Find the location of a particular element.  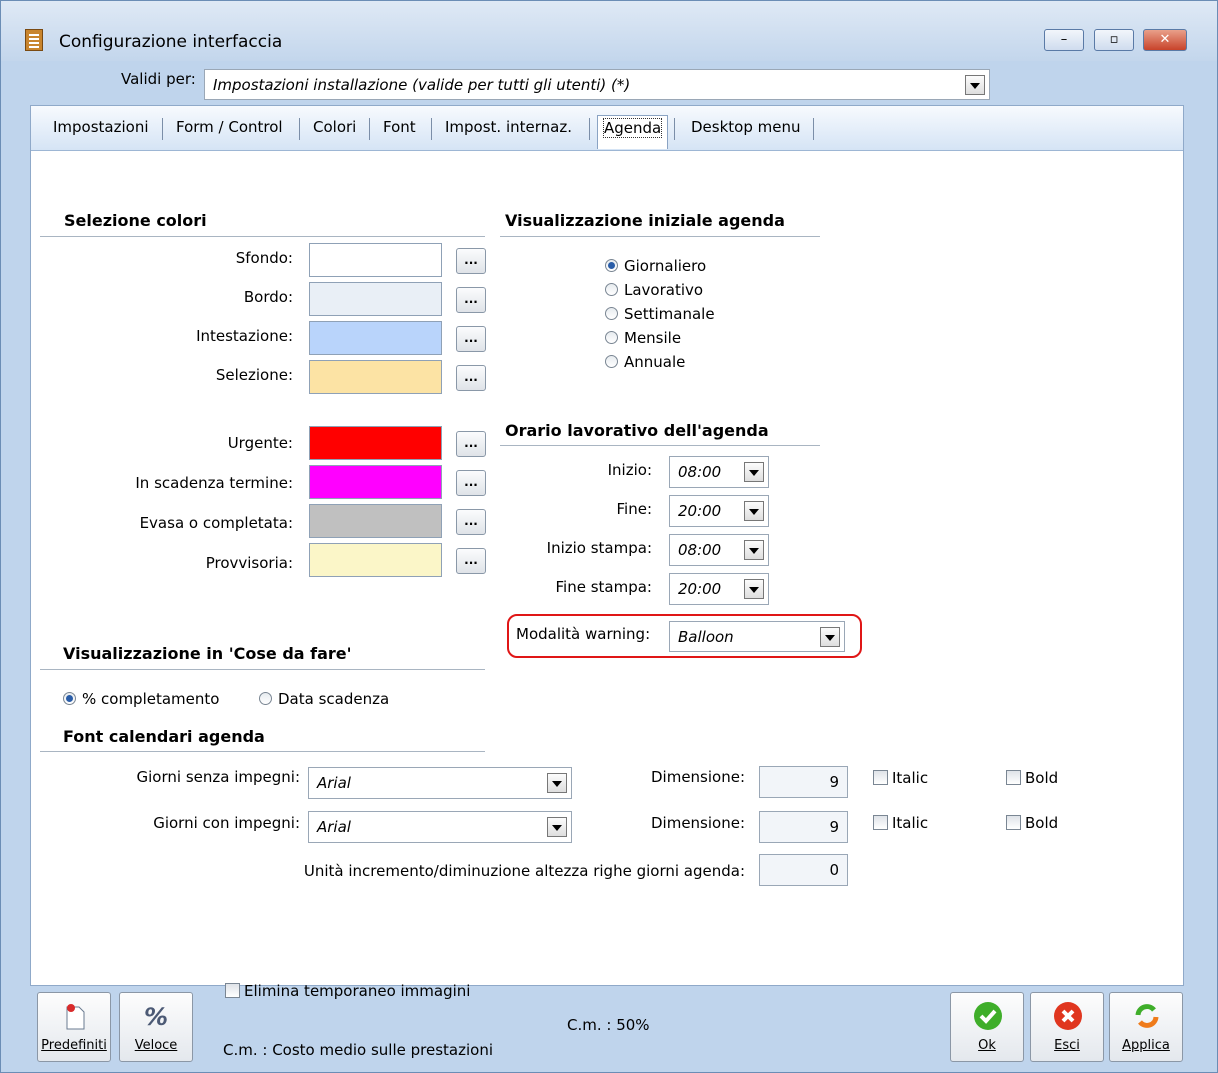

checkbox-bold-2: Bold is located at coordinates (1032, 823).